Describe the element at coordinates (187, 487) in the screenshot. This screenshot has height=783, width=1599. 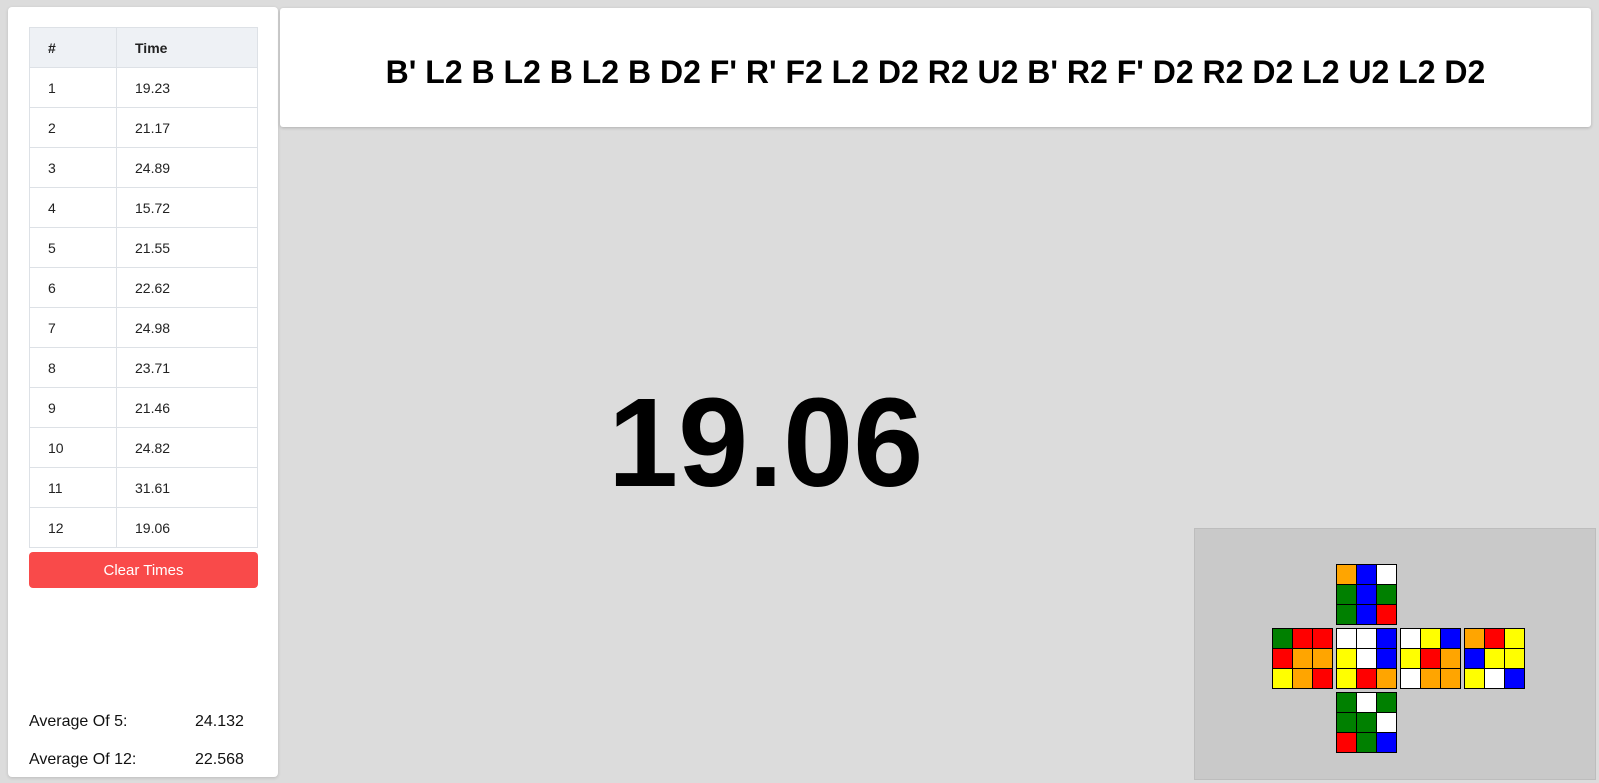
I see `solve-time: 31.61` at that location.